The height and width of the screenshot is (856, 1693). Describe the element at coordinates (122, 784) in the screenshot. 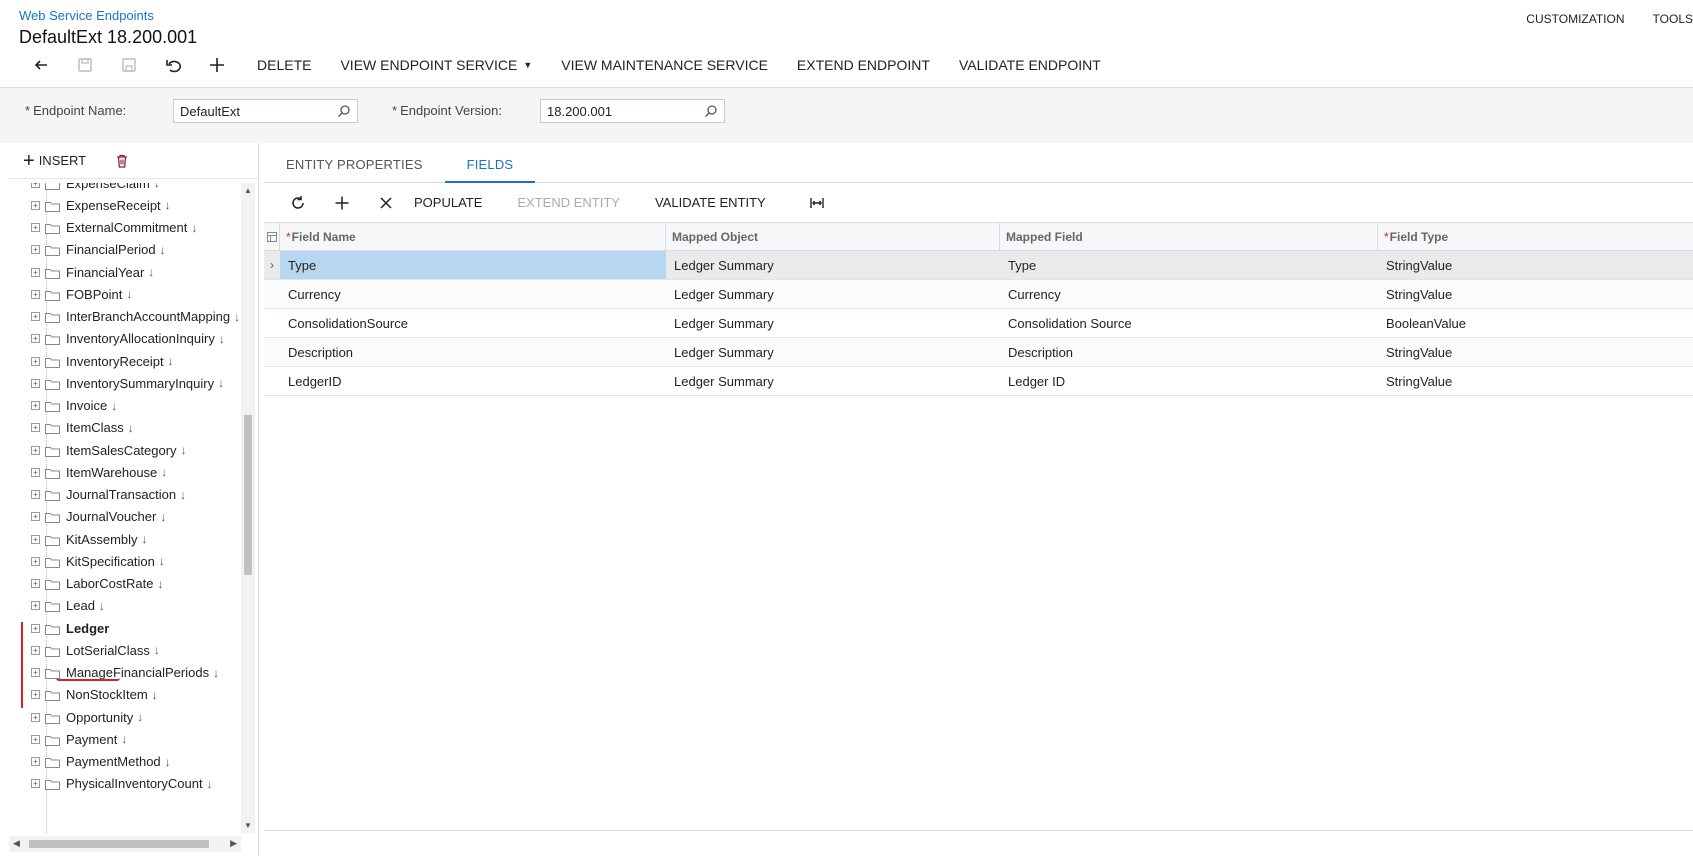

I see `tree-item: + PhysicalInventoryCount ↓` at that location.